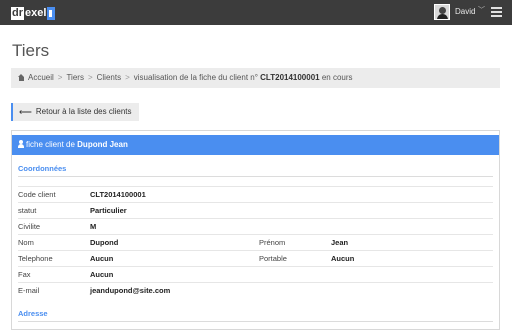 The image size is (512, 330). I want to click on breadcrumb-current-suffix: en cours, so click(337, 77).